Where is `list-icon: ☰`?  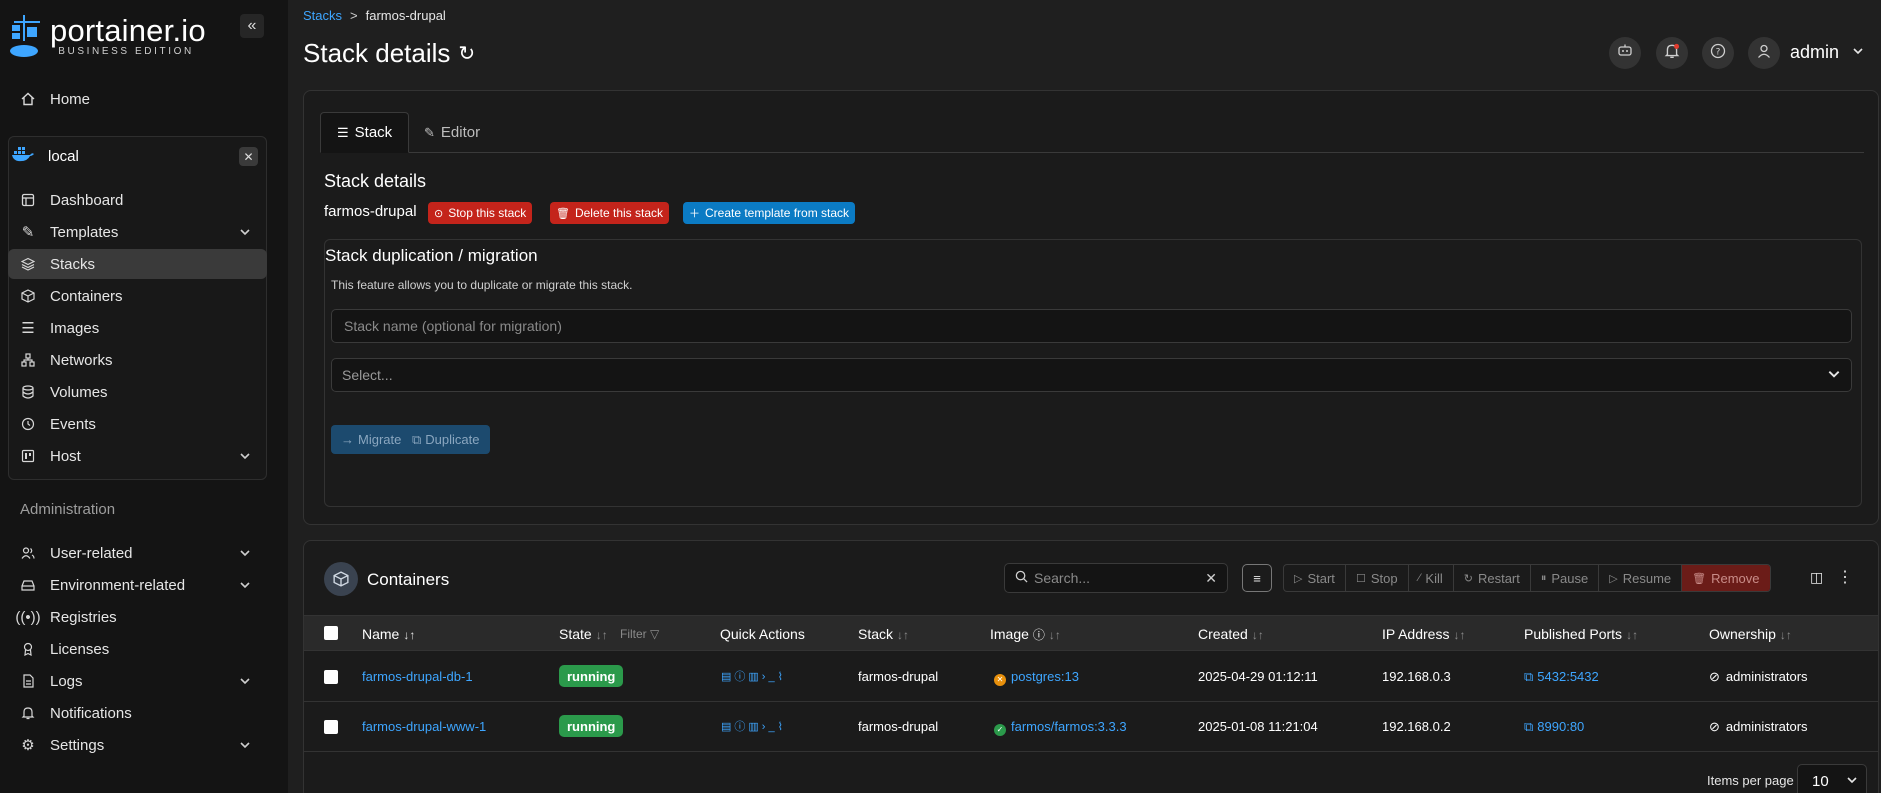
list-icon: ☰ is located at coordinates (343, 132).